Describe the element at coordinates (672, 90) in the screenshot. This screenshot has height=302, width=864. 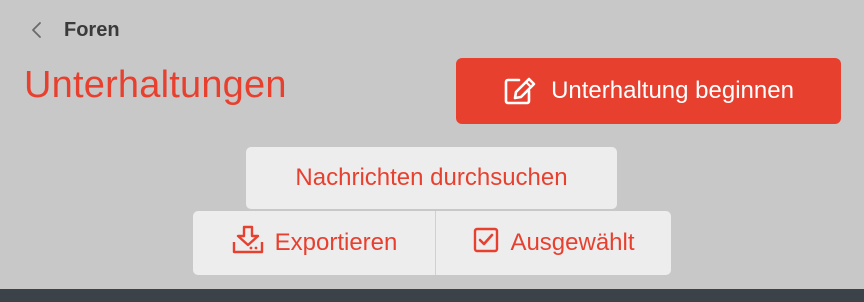
I see `start-conversation-label: Unterhaltung beginnen` at that location.